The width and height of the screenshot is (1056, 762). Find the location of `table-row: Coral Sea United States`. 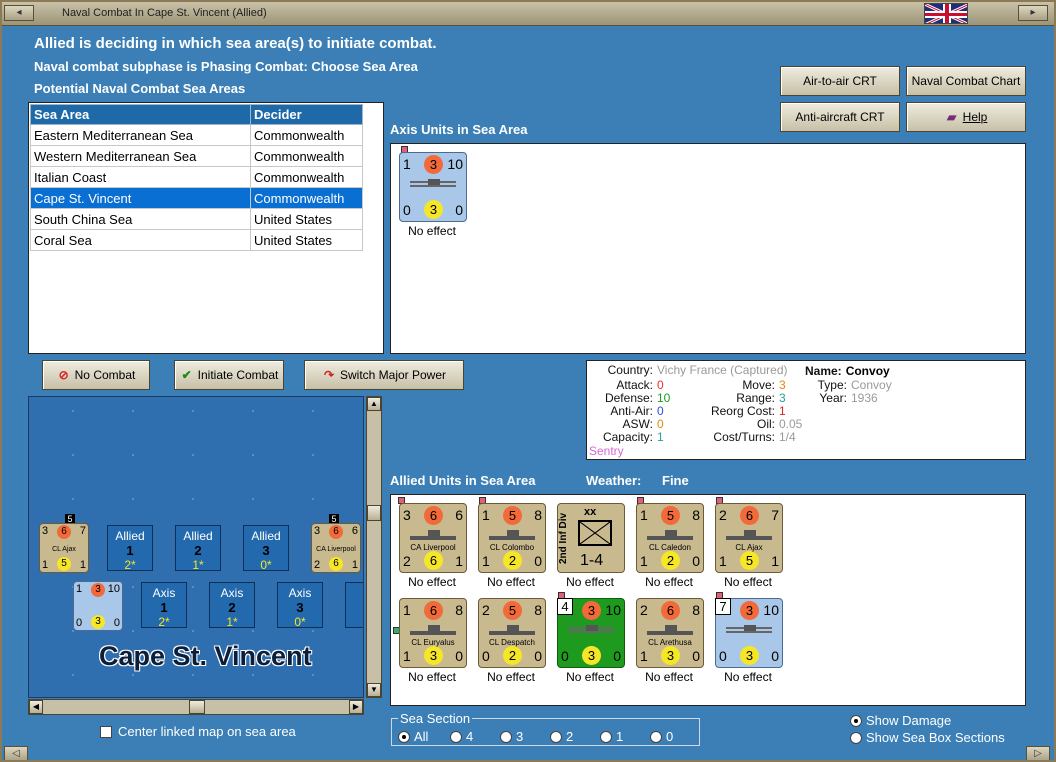

table-row: Coral Sea United States is located at coordinates (196, 240).